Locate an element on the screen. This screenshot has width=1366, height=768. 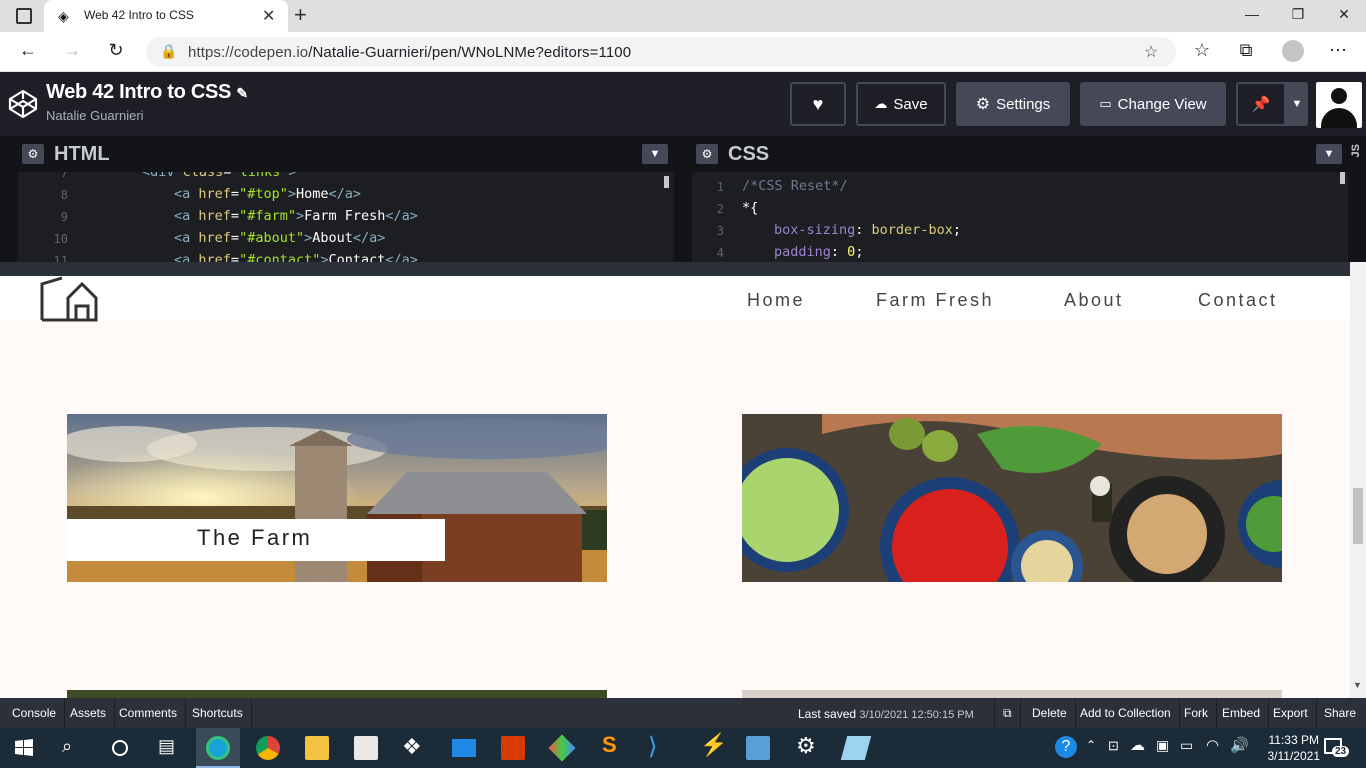
office-icon is located at coordinates (513, 748).